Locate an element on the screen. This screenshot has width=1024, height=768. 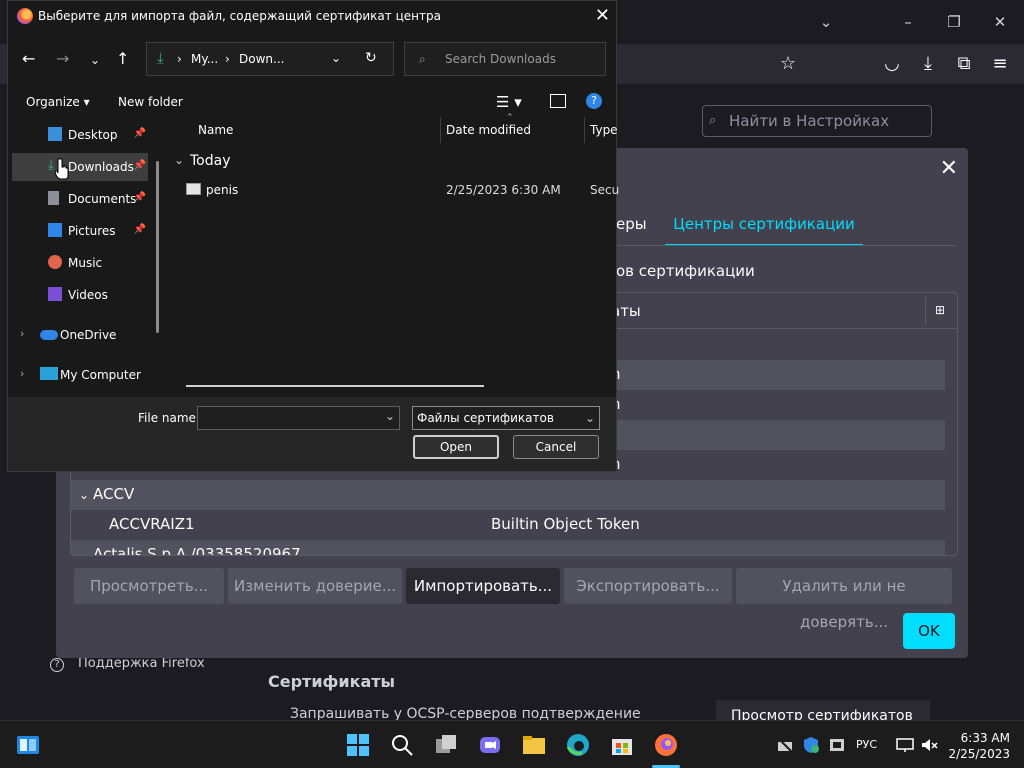
firefox-support-link: ? Поддержка Firefox is located at coordinates (127, 664).